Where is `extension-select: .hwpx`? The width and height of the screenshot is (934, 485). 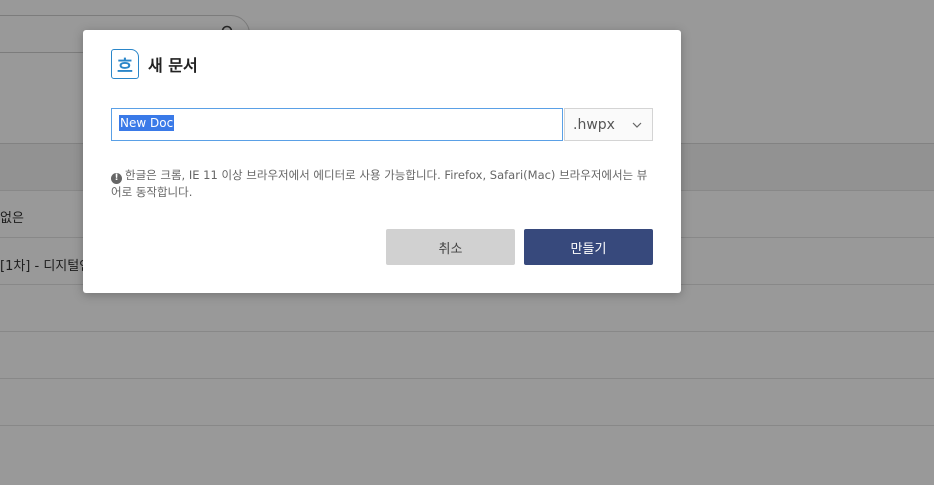 extension-select: .hwpx is located at coordinates (608, 124).